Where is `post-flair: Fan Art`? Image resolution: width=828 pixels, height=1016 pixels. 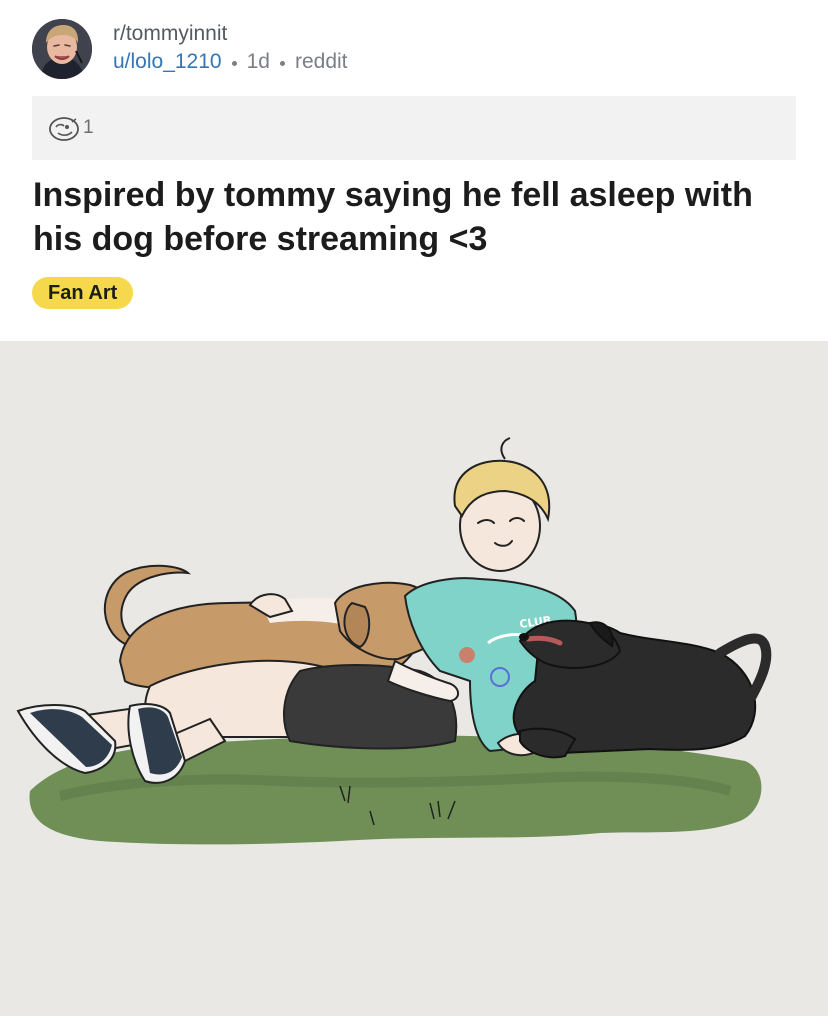 post-flair: Fan Art is located at coordinates (83, 293).